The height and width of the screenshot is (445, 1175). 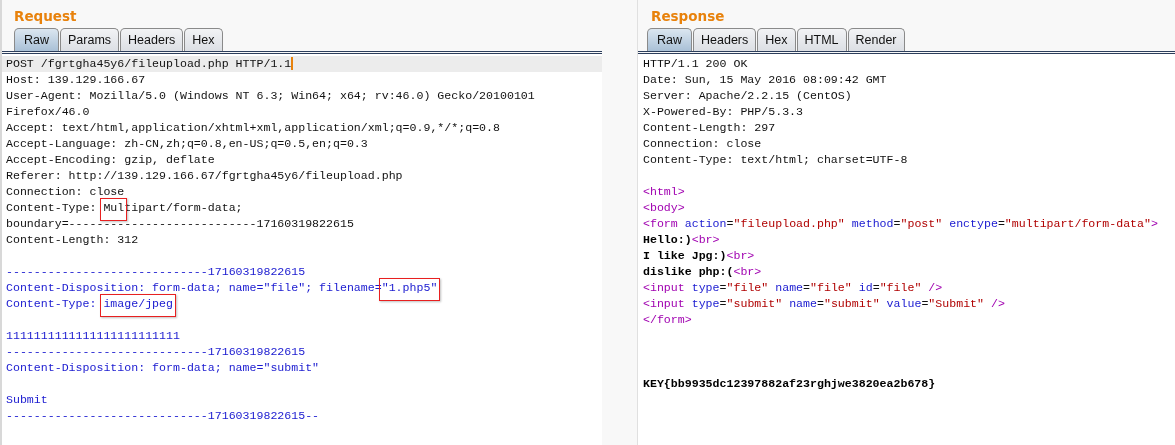 I want to click on text-cursor, so click(x=292, y=64).